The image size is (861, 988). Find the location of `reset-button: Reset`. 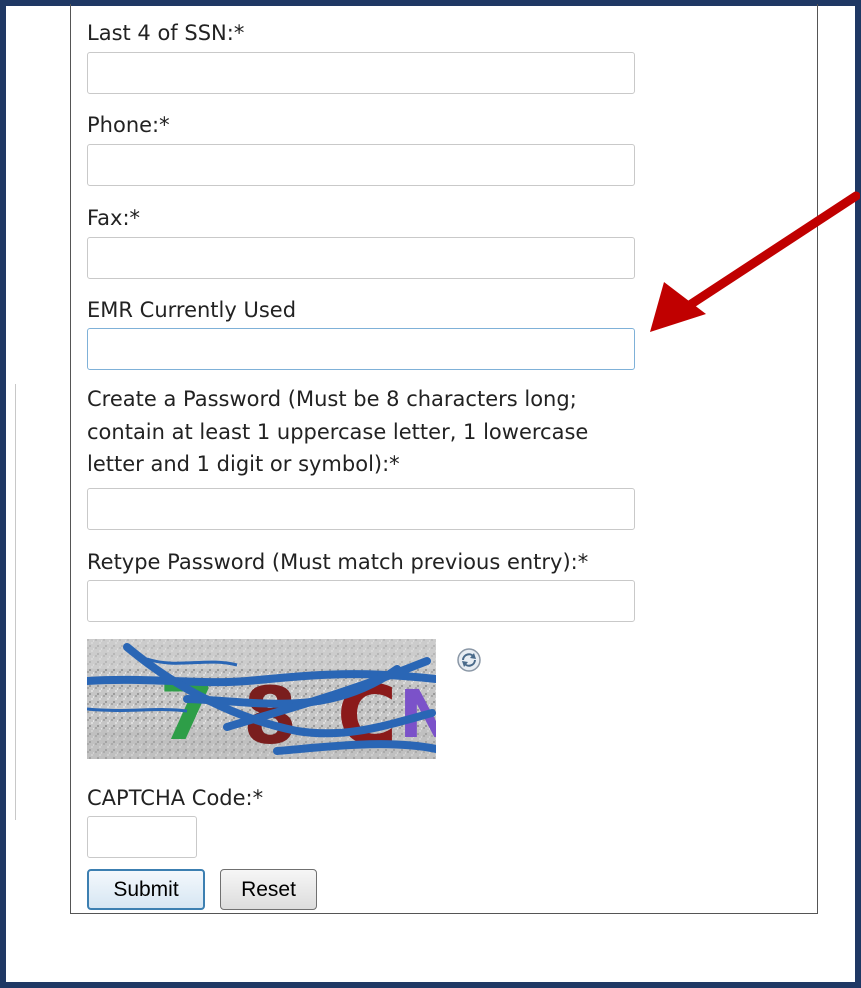

reset-button: Reset is located at coordinates (268, 889).